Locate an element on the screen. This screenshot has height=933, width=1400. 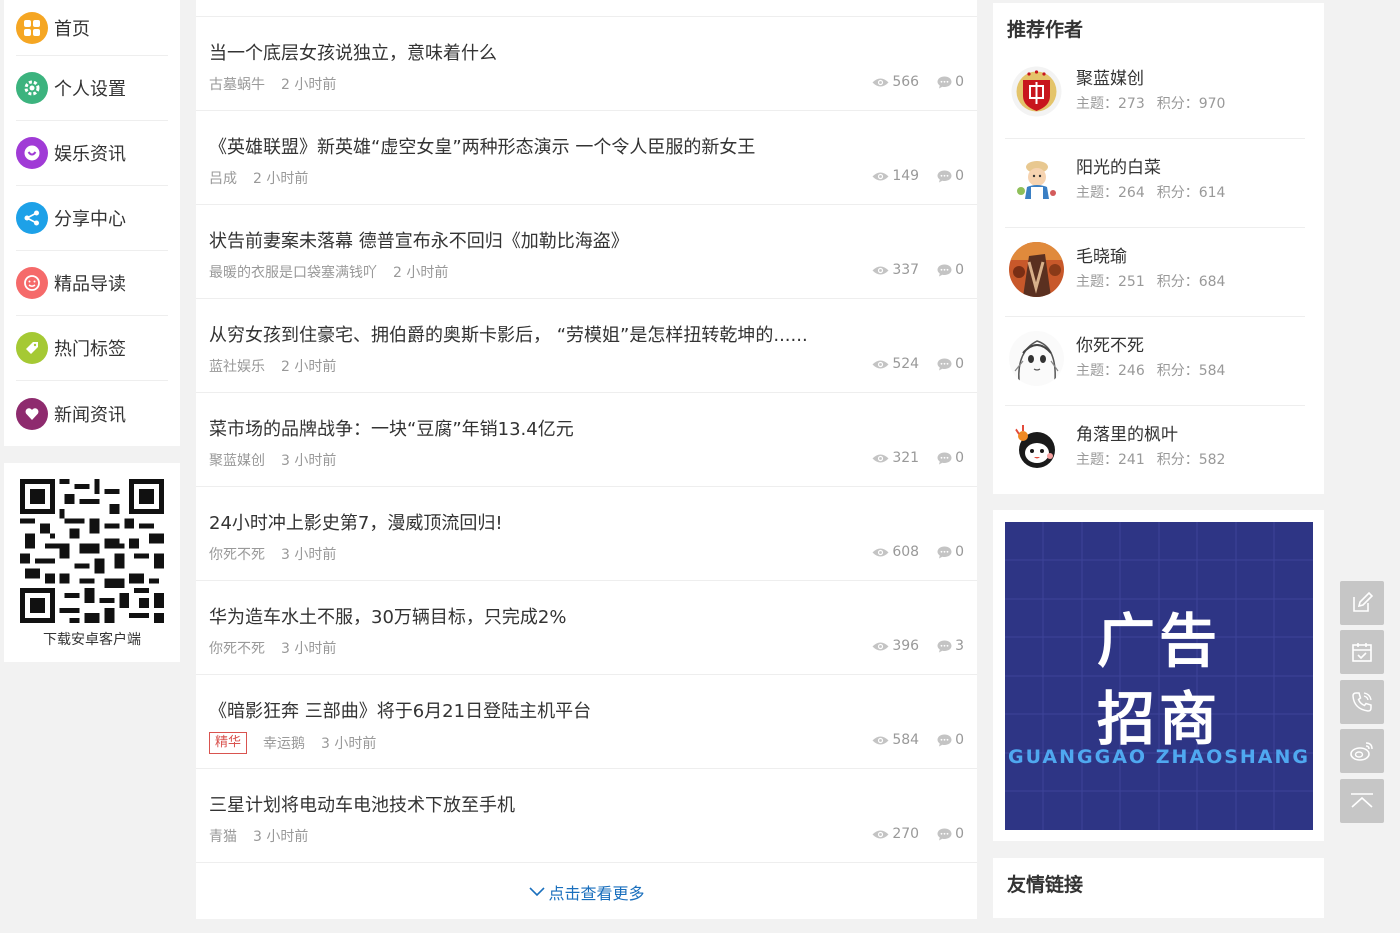
article-item: 三星计划将电动车电池技术下放至手机 青猫 3 小时前 270 0 is located at coordinates (586, 816).